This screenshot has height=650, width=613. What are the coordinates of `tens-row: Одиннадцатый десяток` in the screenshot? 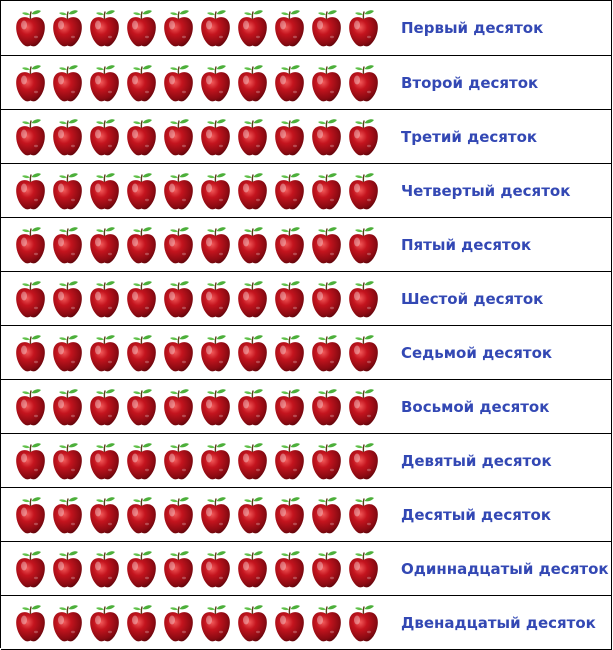 It's located at (306, 569).